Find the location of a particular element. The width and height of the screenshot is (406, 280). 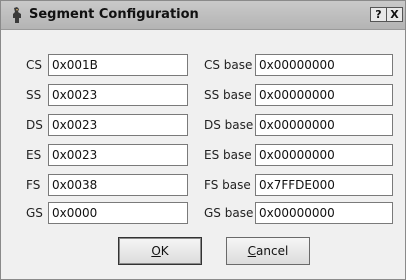

cancel-label-rest: ancel is located at coordinates (272, 251).